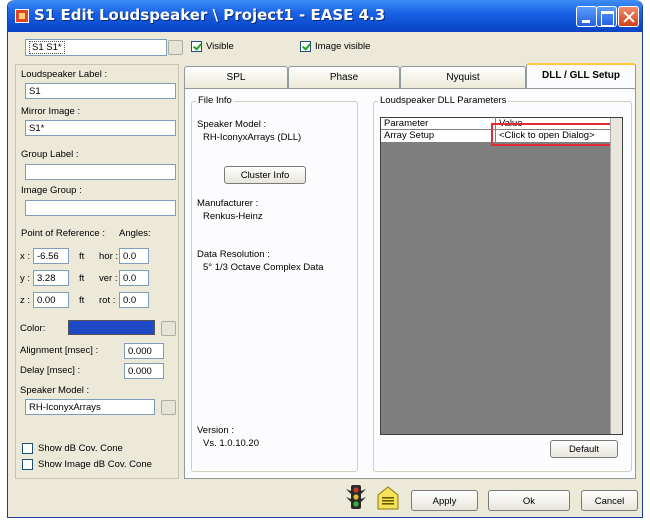 The image size is (650, 522). Describe the element at coordinates (263, 267) in the screenshot. I see `data-resolution-value: 5° 1/3 Octave Complex Data` at that location.